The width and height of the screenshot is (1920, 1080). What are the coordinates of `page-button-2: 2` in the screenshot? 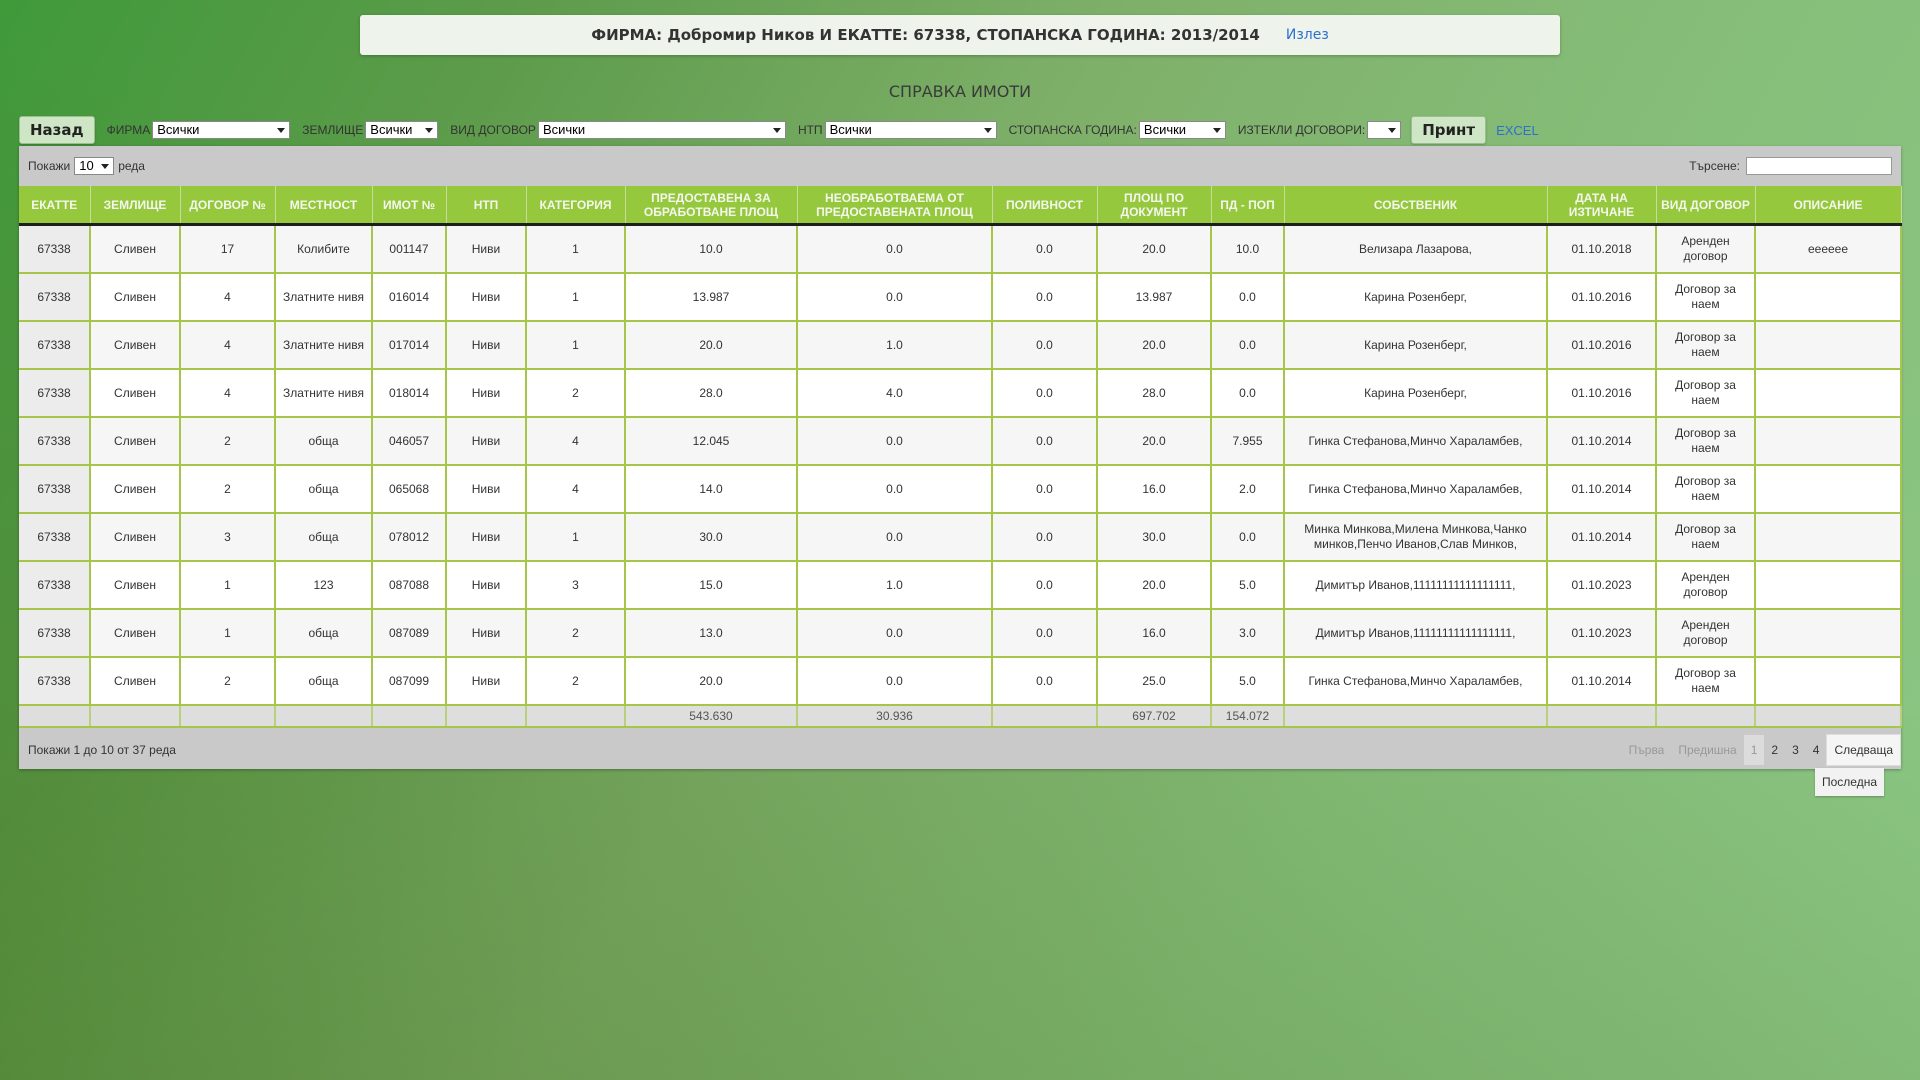 It's located at (1774, 750).